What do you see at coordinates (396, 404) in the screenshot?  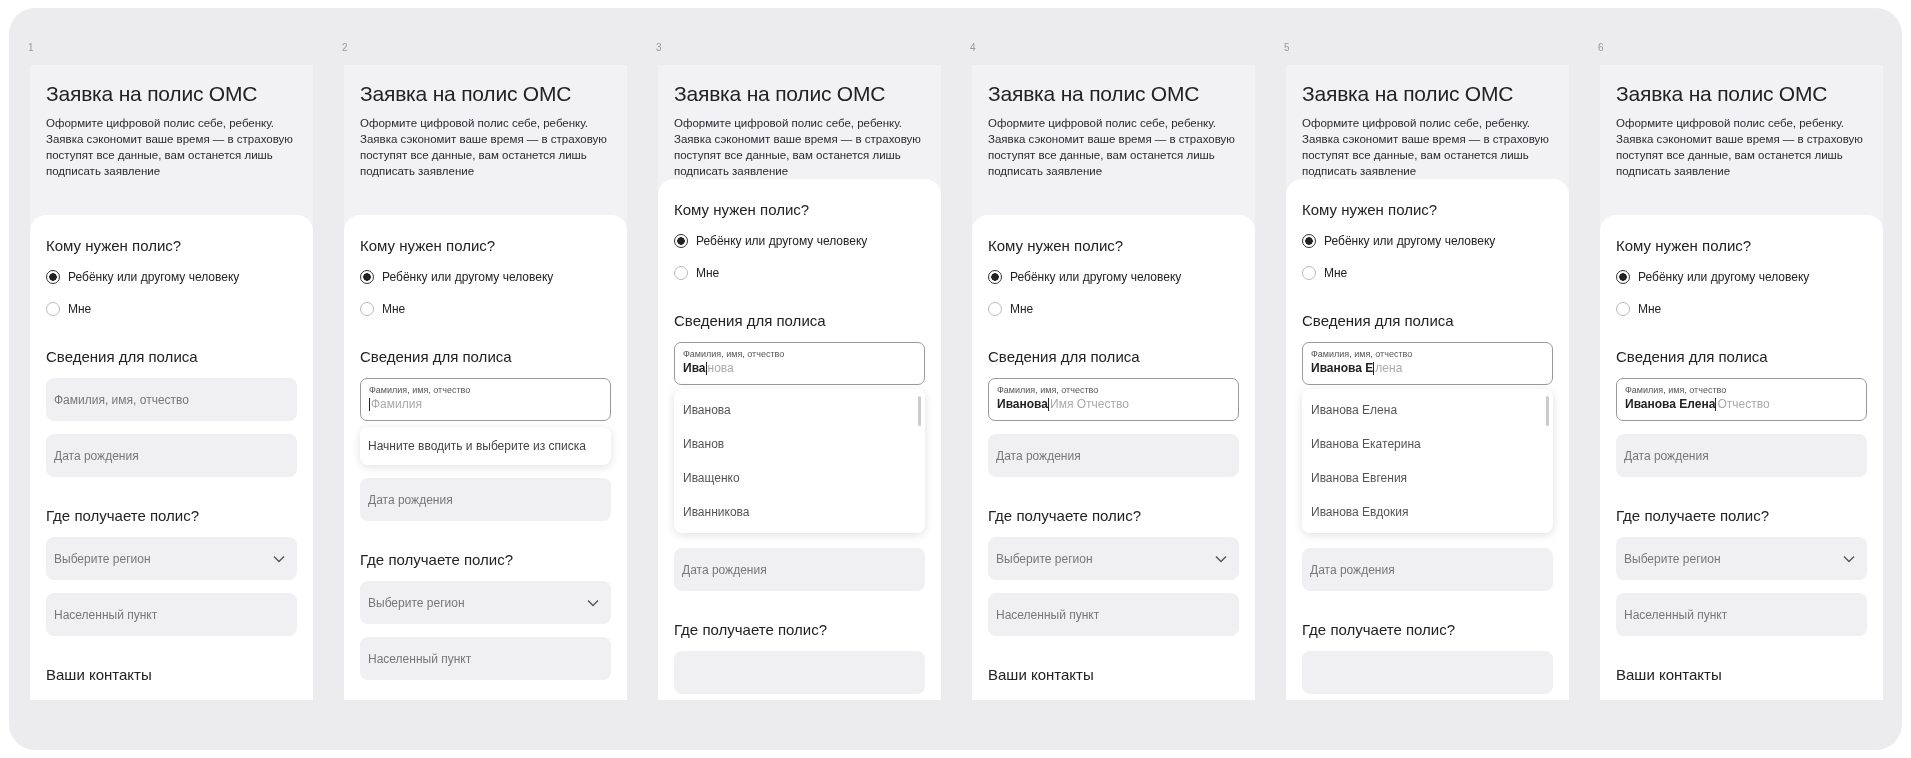 I see `field-value: Фамилия` at bounding box center [396, 404].